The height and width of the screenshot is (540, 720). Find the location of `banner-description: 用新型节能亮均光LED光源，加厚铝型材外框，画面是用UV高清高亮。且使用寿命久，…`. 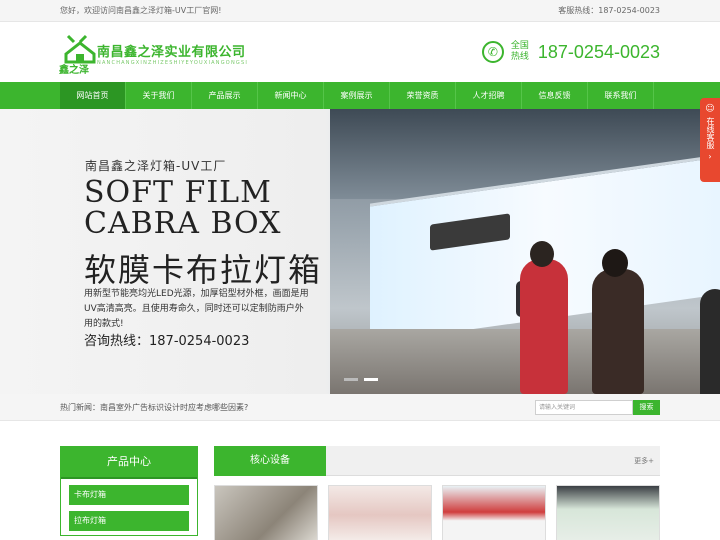

banner-description: 用新型节能亮均光LED光源，加厚铝型材外框，画面是用UV高清高亮。且使用寿命久，… is located at coordinates (196, 309).